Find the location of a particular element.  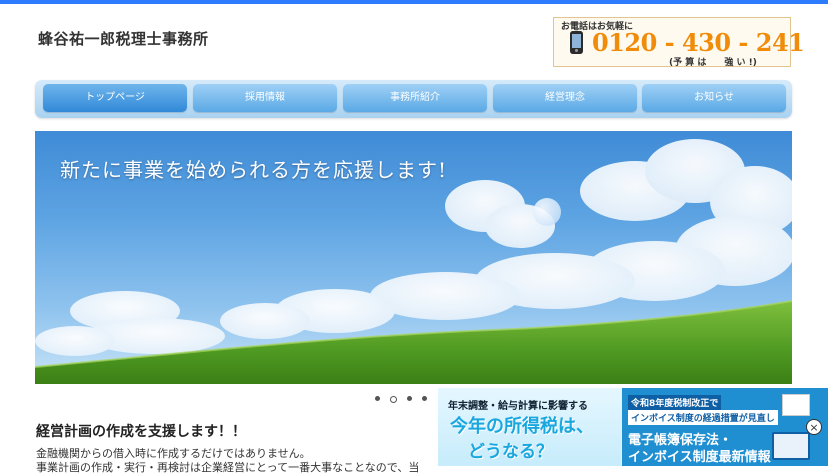

ad-left-panel: 年末調整・給与計算に影響する 今年の所得税は、 どうなる？ is located at coordinates (529, 427).